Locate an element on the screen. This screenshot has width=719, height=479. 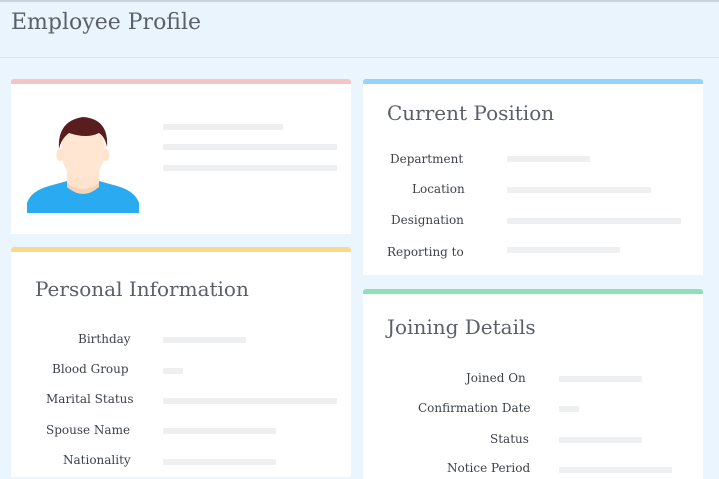
marital-status-value is located at coordinates (250, 401).